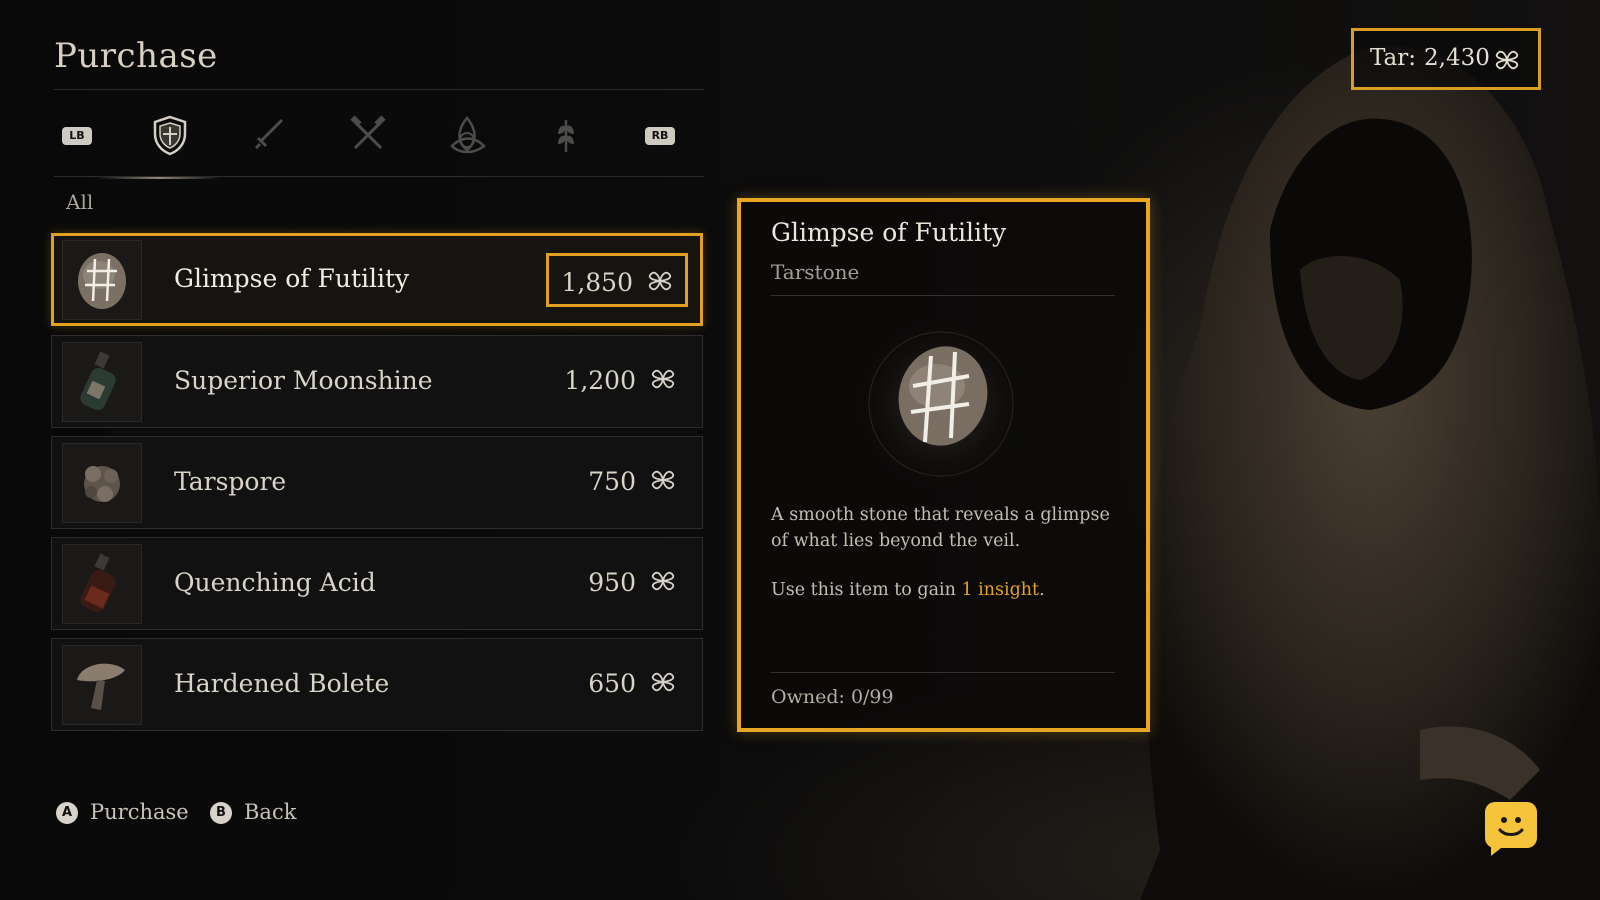  Describe the element at coordinates (368, 135) in the screenshot. I see `crossed-hammers-icon` at that location.